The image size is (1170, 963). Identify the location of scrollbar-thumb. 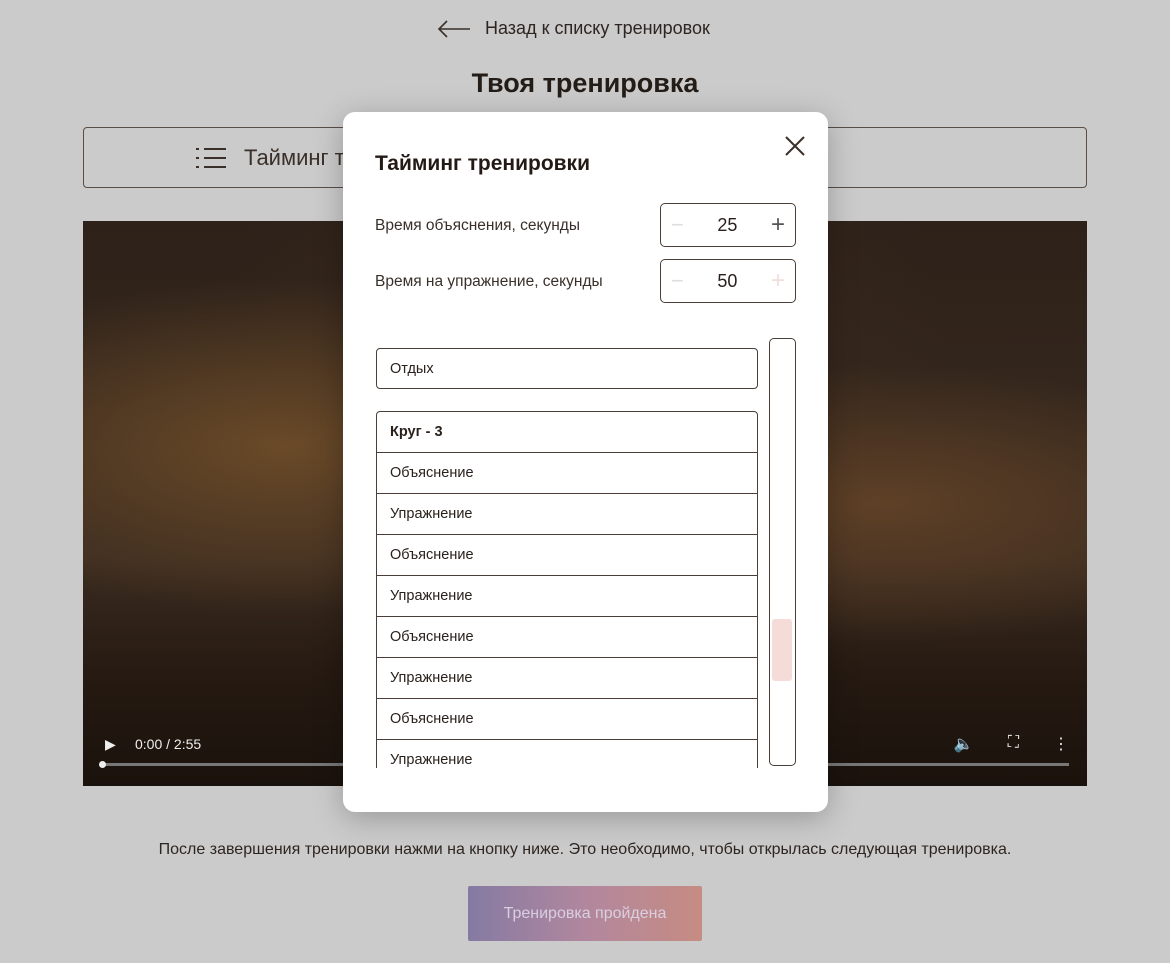
(782, 650).